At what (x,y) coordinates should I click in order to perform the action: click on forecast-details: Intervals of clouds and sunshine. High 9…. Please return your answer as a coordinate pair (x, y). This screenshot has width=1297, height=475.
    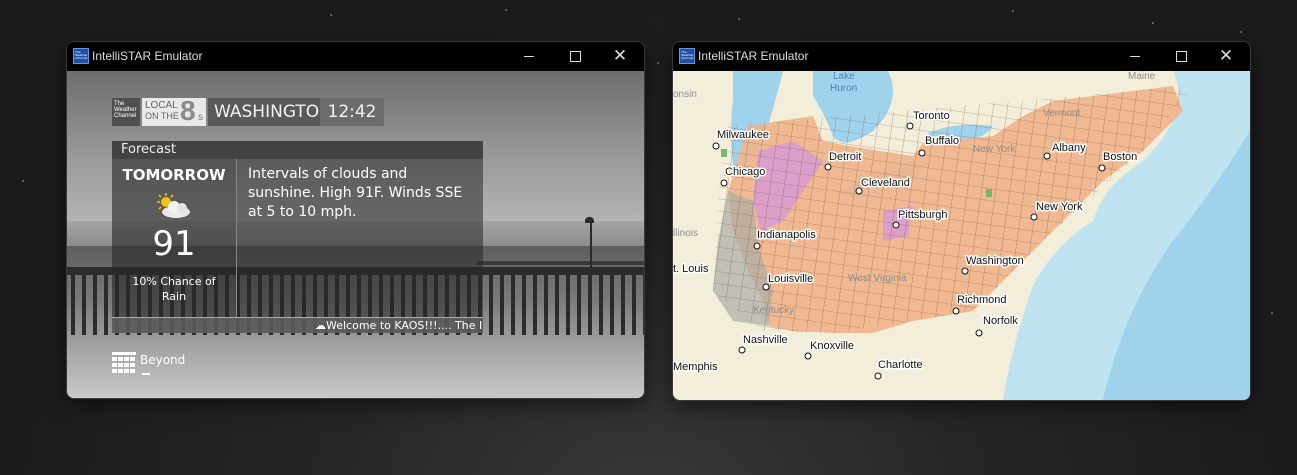
    Looking at the image, I should click on (360, 238).